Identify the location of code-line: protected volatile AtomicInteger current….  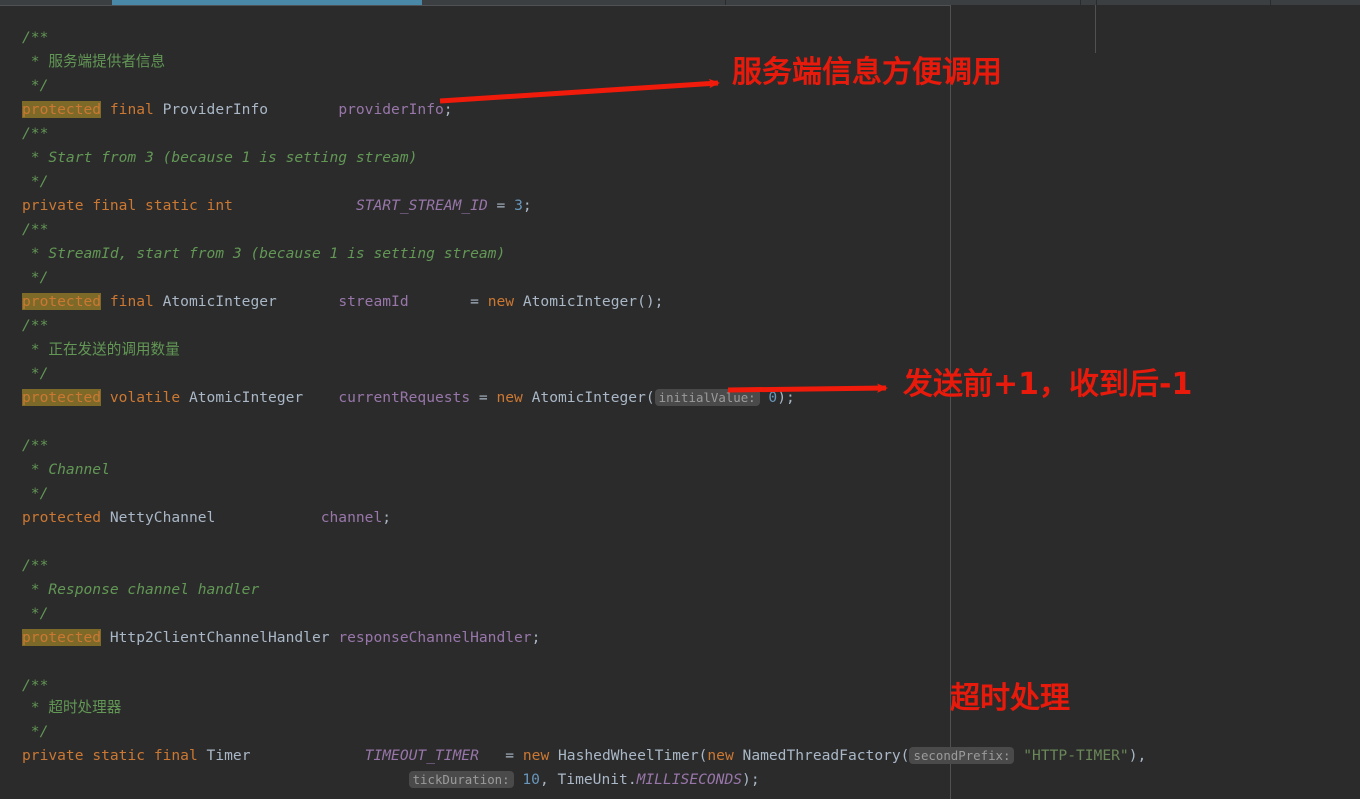
(397, 398).